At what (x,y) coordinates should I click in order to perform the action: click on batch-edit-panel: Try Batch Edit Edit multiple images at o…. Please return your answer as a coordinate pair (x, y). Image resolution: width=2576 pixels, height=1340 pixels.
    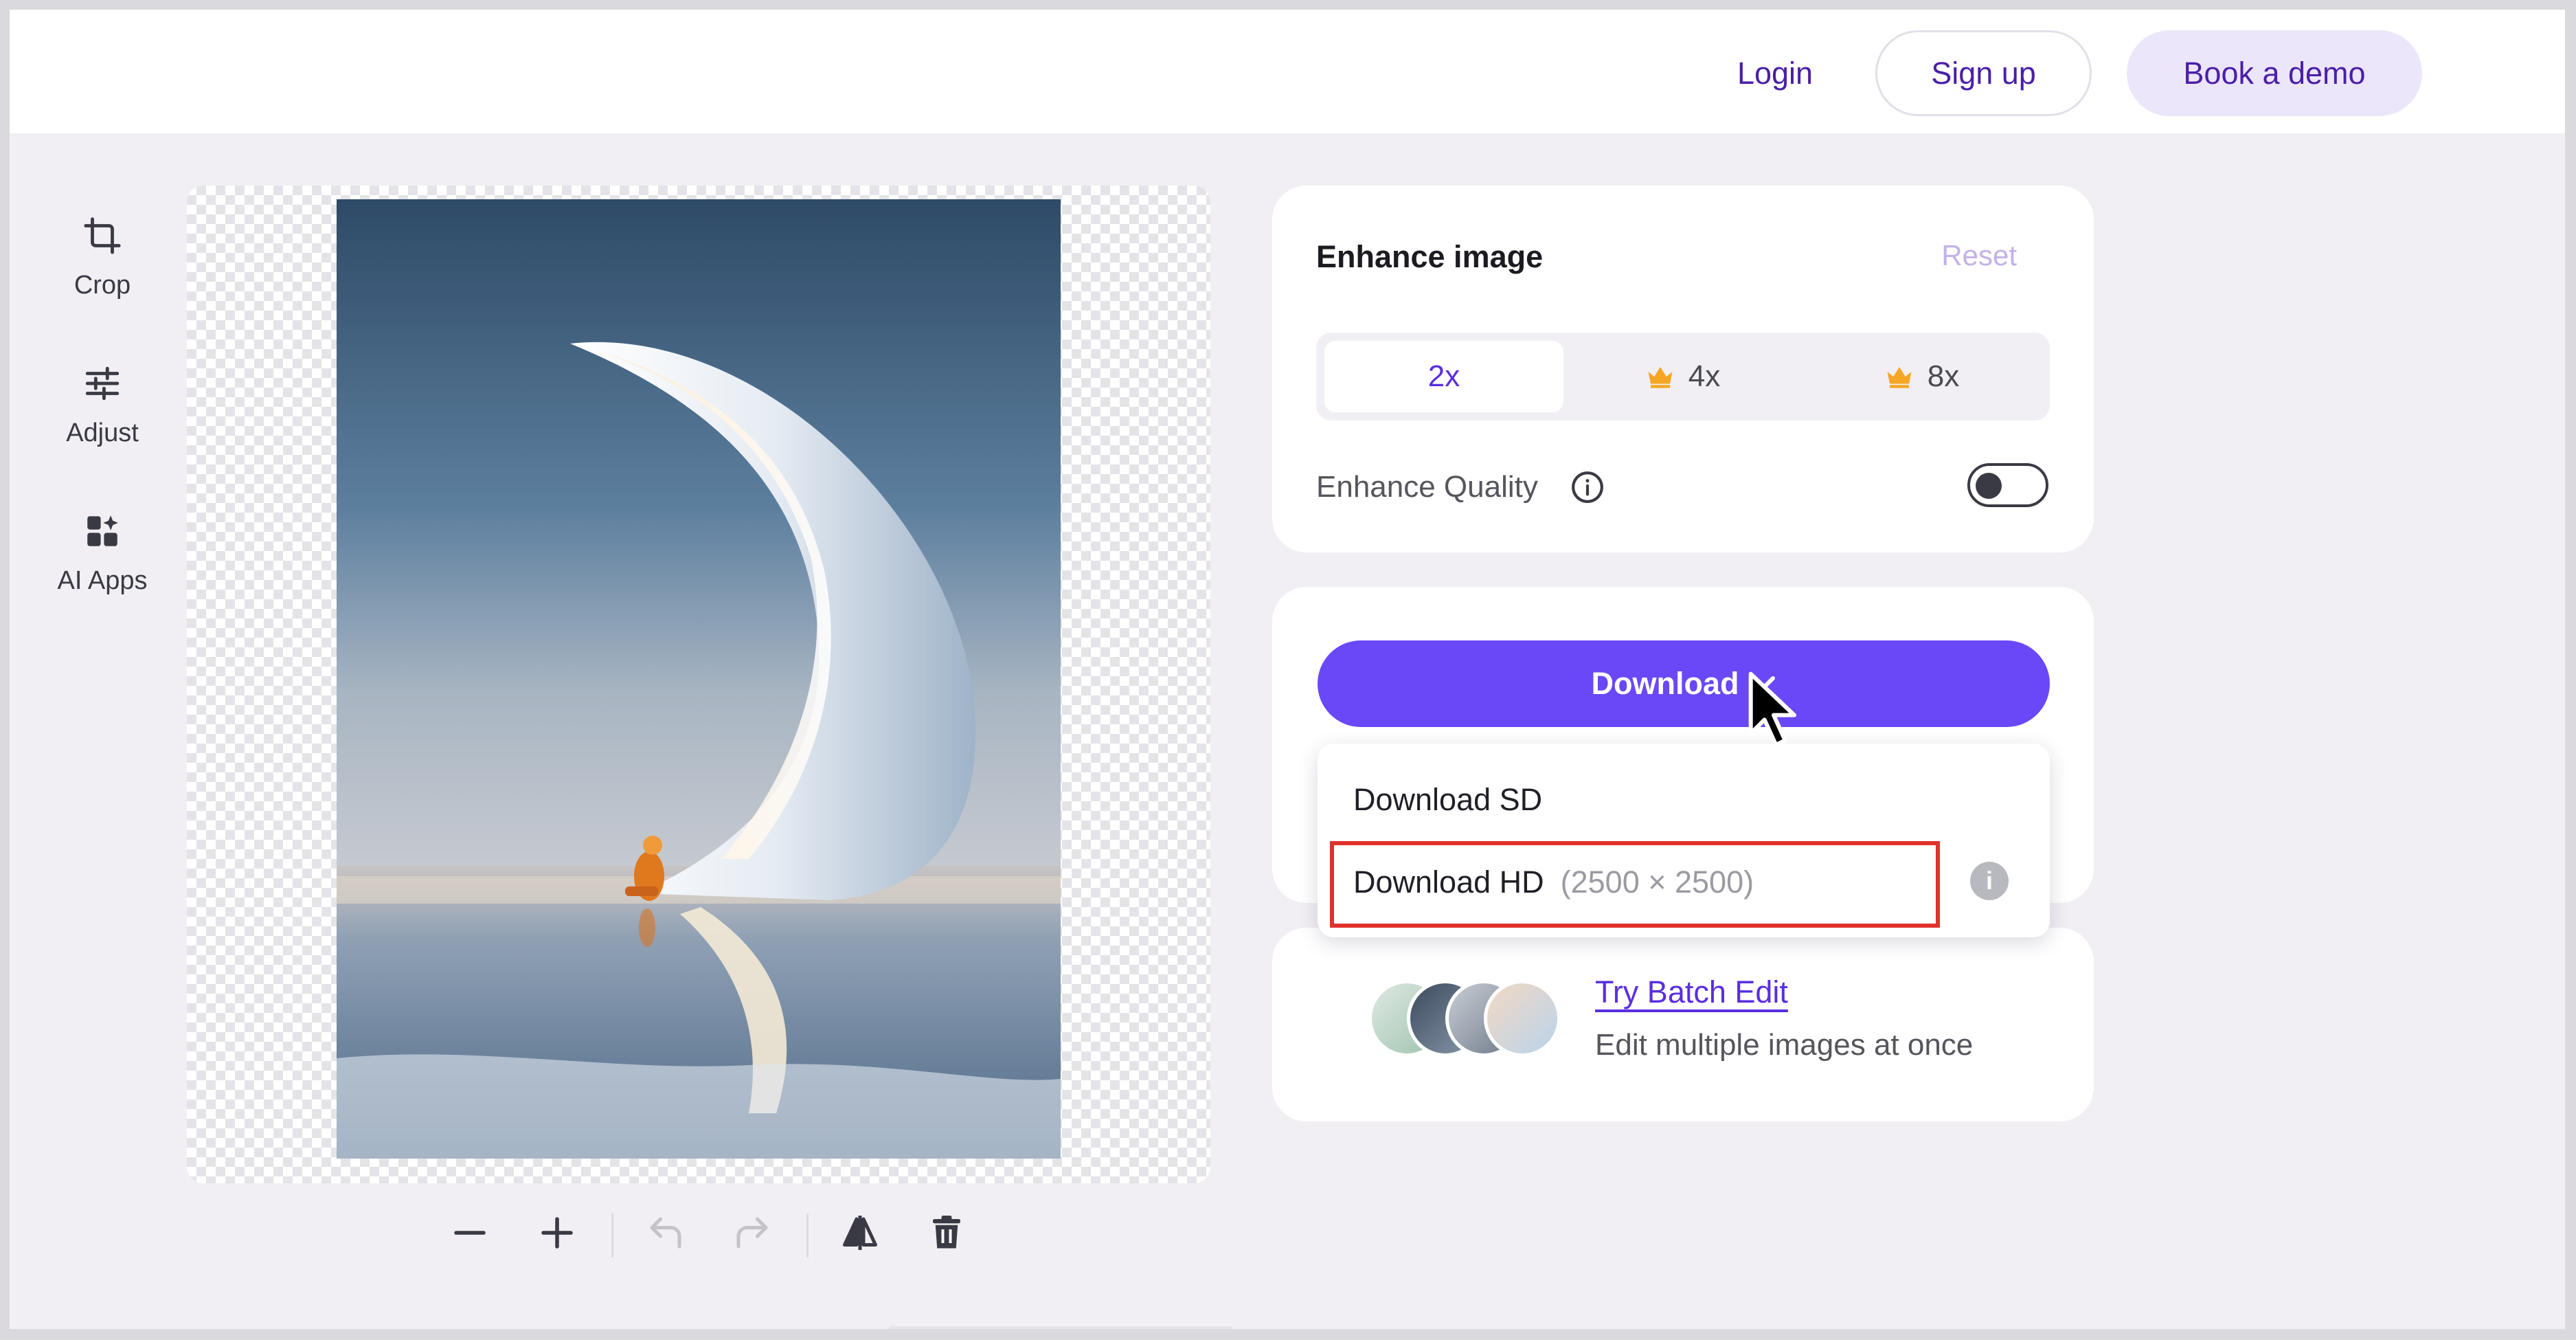
    Looking at the image, I should click on (1683, 1024).